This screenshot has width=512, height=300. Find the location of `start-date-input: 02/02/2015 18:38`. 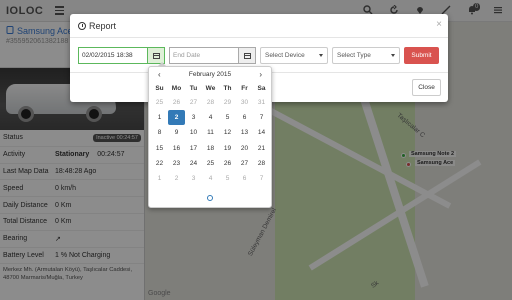

start-date-input: 02/02/2015 18:38 is located at coordinates (113, 55).